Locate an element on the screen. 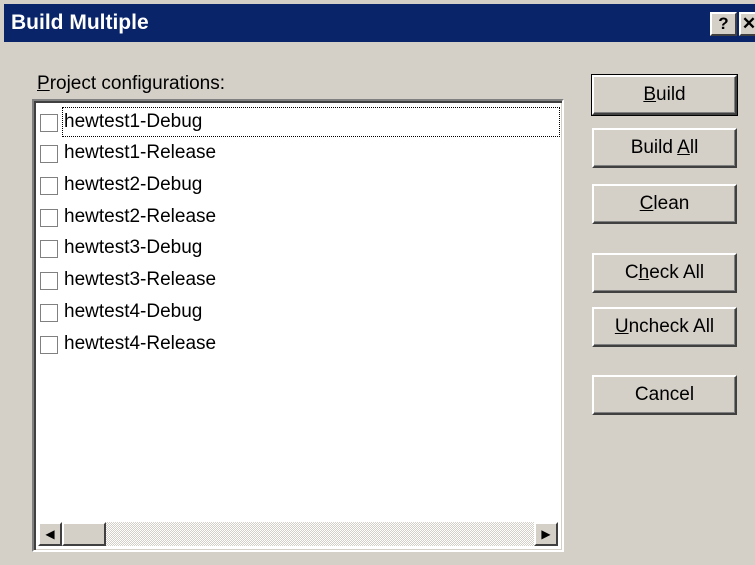 The width and height of the screenshot is (755, 565). window-title: Build Multiple is located at coordinates (80, 22).